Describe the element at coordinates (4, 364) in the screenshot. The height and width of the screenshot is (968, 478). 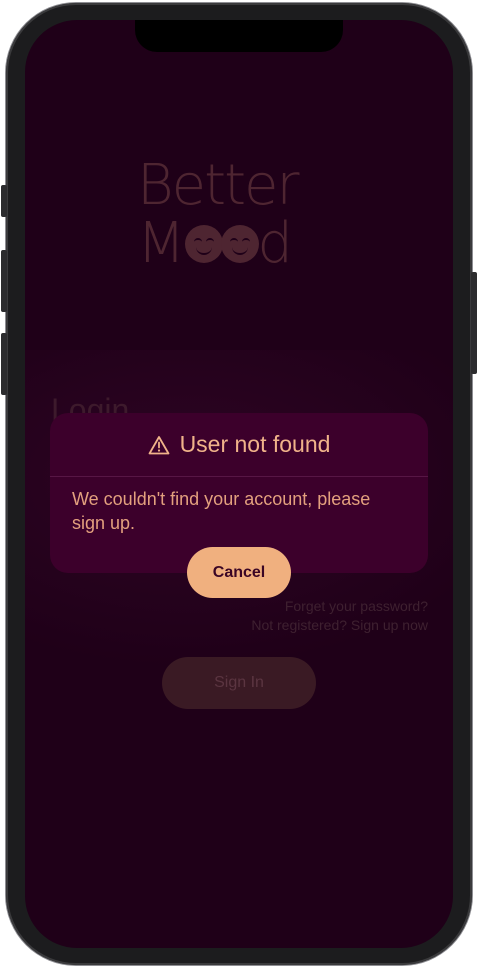
I see `volume-down-button` at that location.